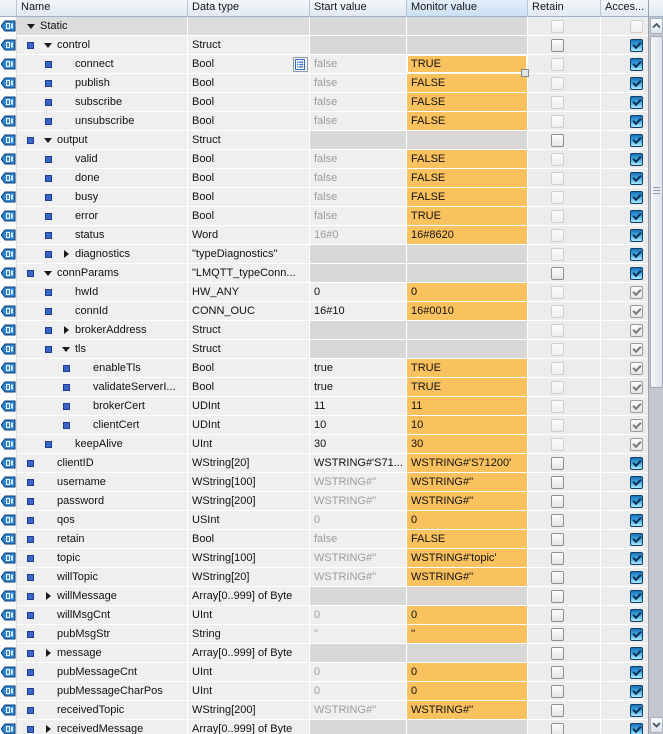 The image size is (663, 734). Describe the element at coordinates (249, 653) in the screenshot. I see `datatype-cell: Array[0..999] of Byte` at that location.